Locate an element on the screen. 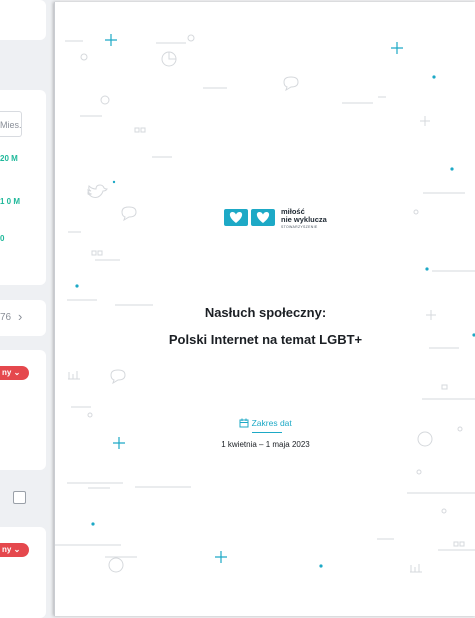  report-title-line1: Nasłuch społeczny: is located at coordinates (265, 312).